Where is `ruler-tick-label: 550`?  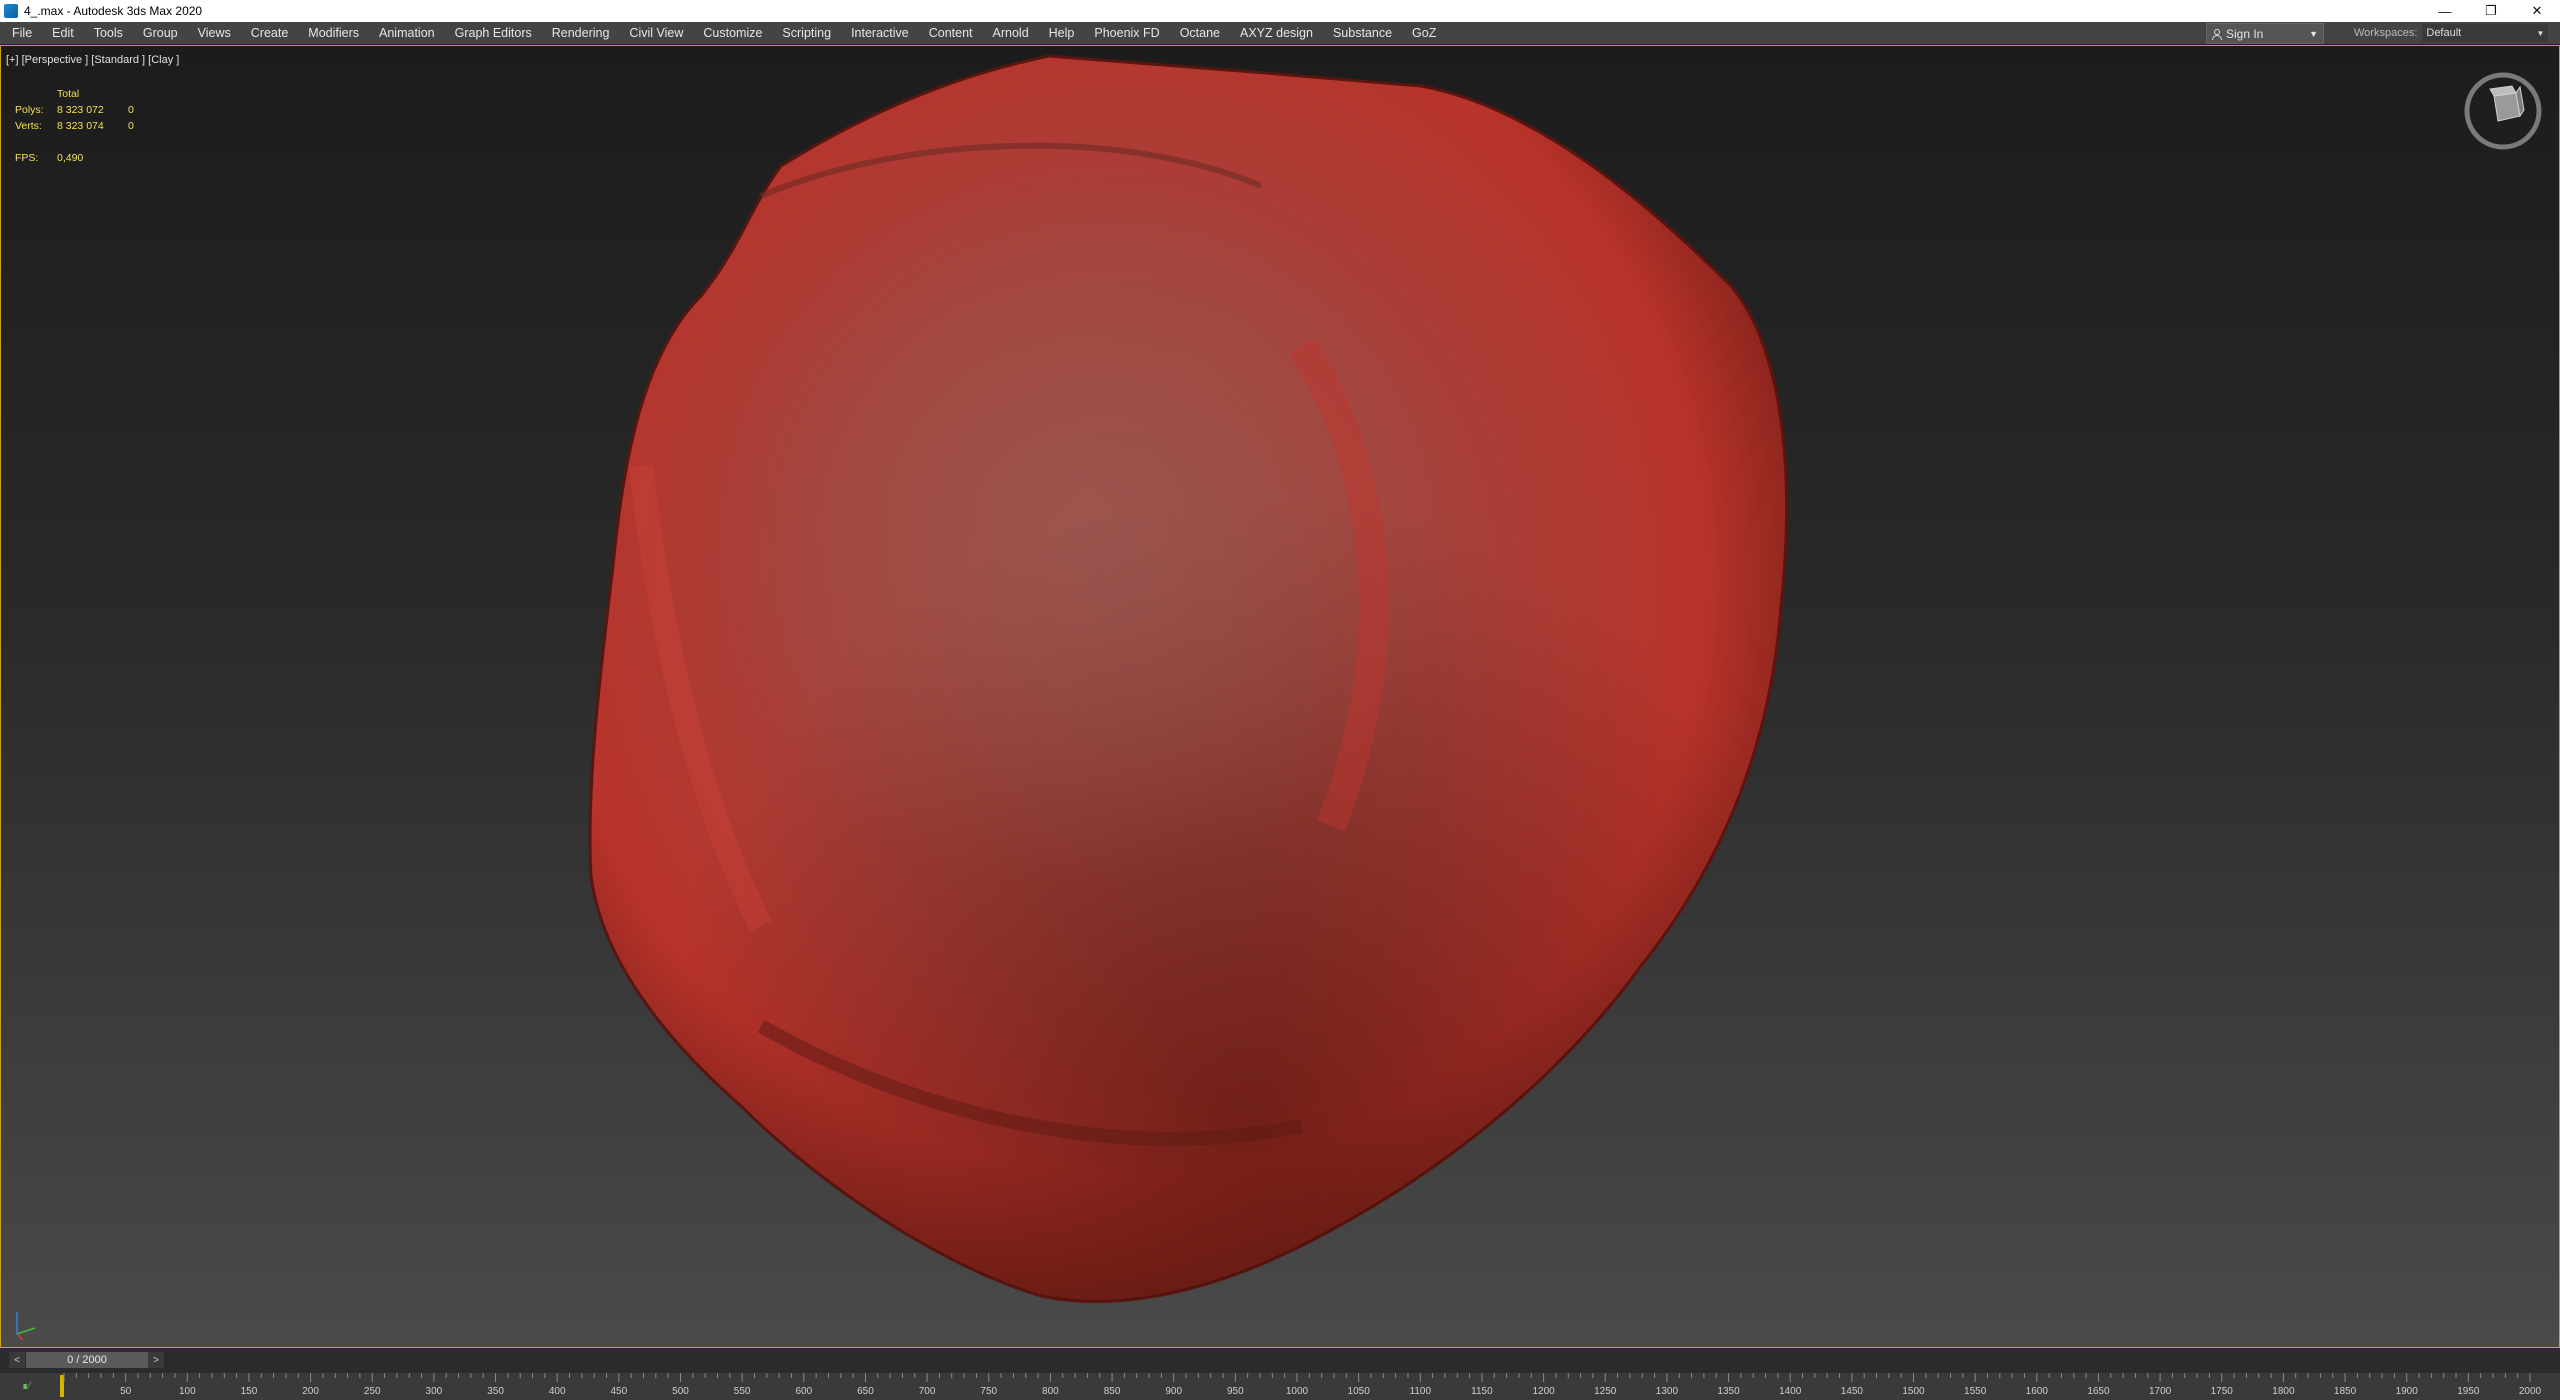 ruler-tick-label: 550 is located at coordinates (742, 1391).